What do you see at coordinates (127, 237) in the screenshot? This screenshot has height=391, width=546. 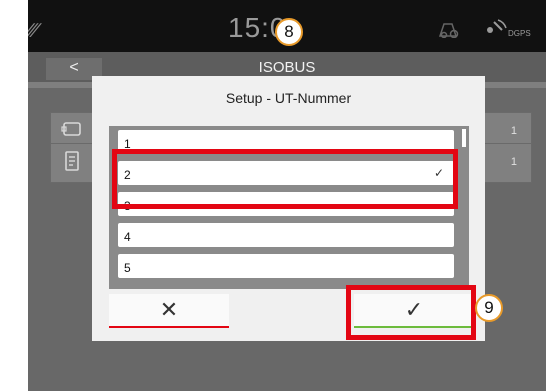 I see `item-label: 4` at bounding box center [127, 237].